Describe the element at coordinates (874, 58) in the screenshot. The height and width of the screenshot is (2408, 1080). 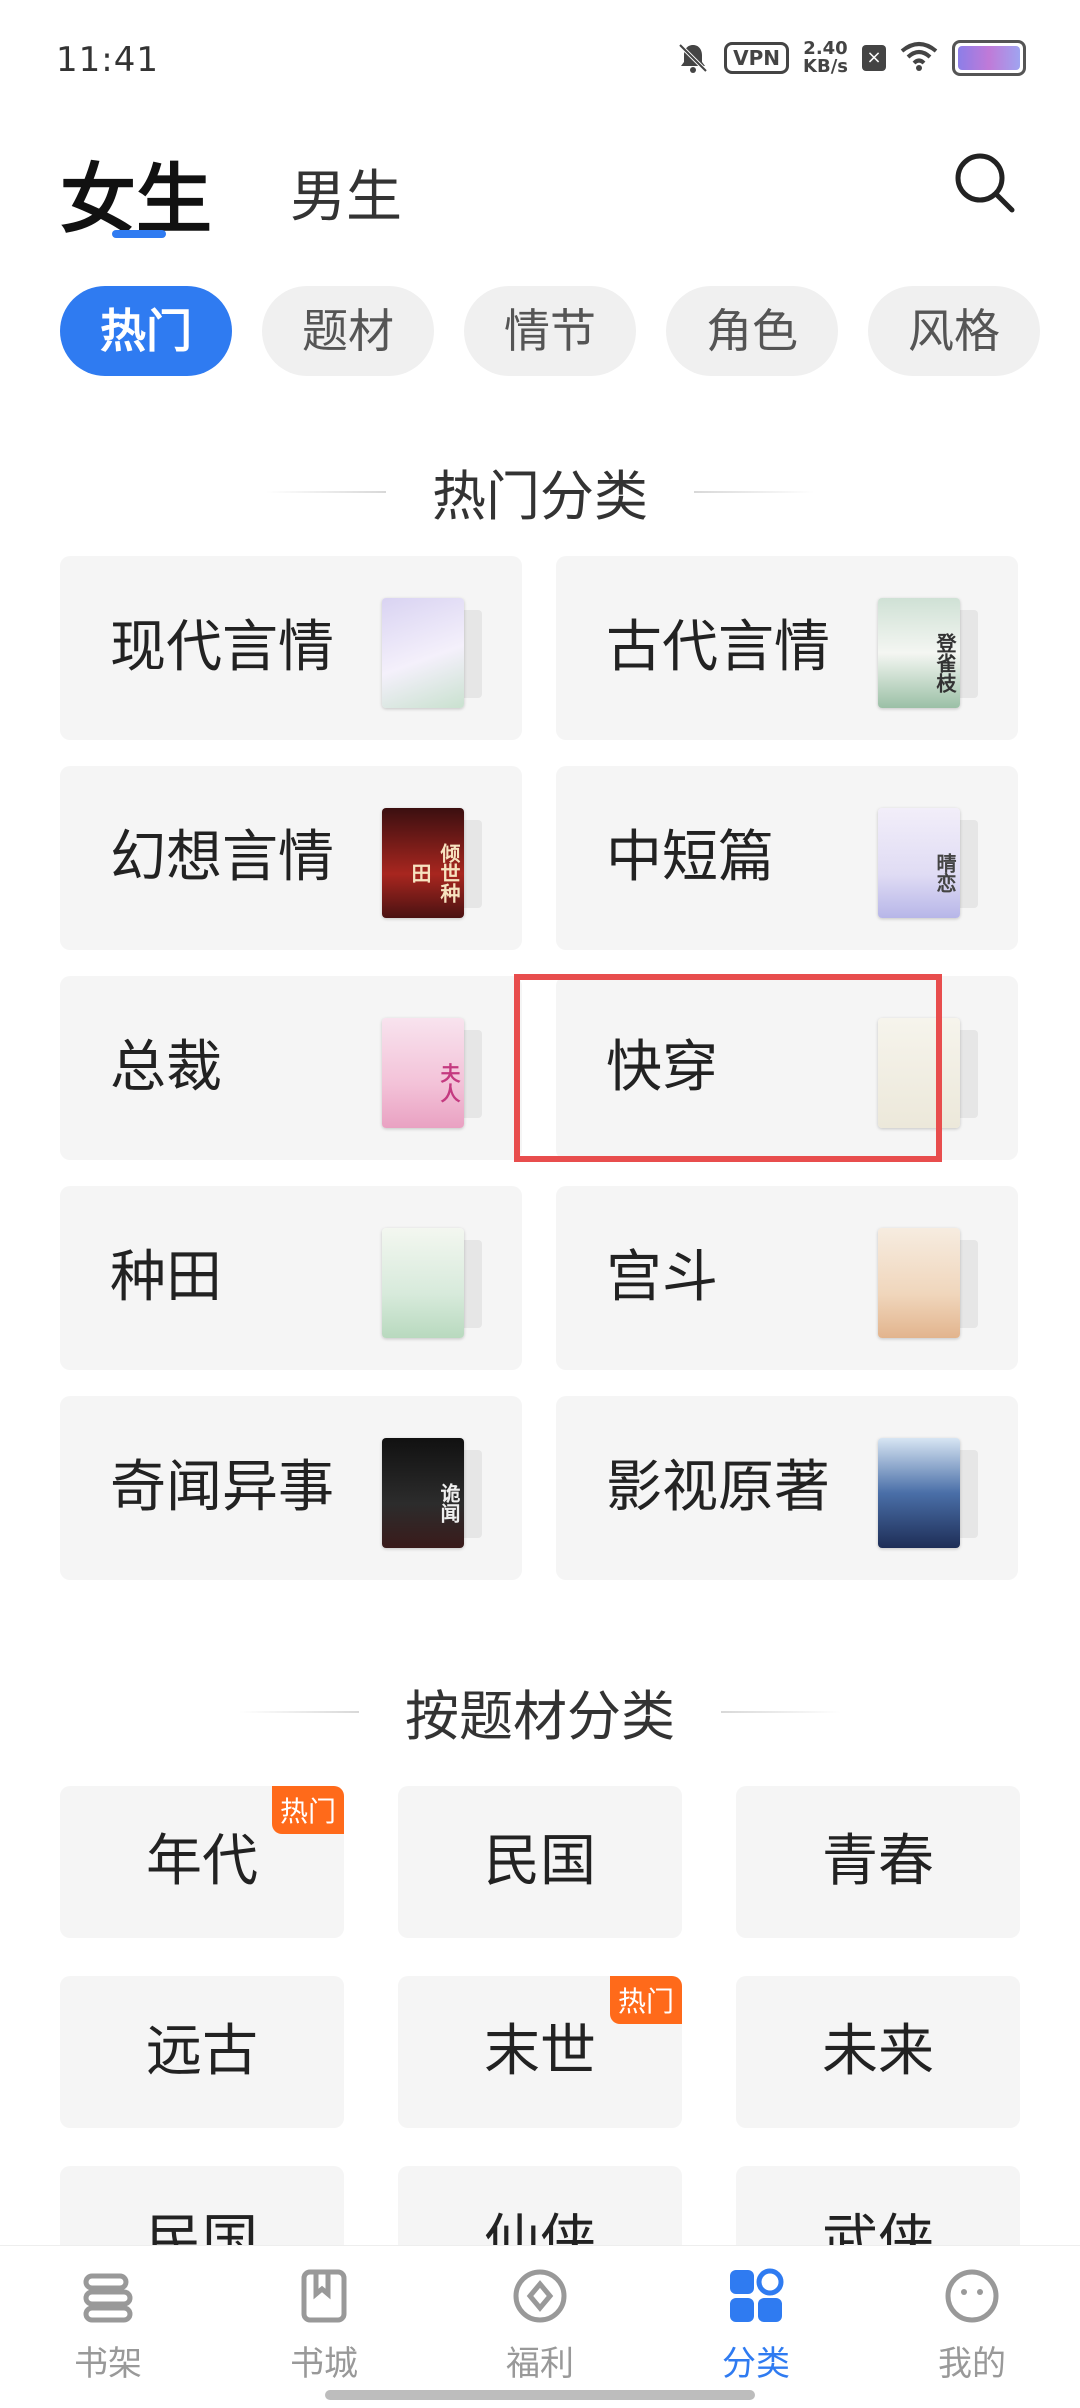
I see `sim-off-icon: ×` at that location.